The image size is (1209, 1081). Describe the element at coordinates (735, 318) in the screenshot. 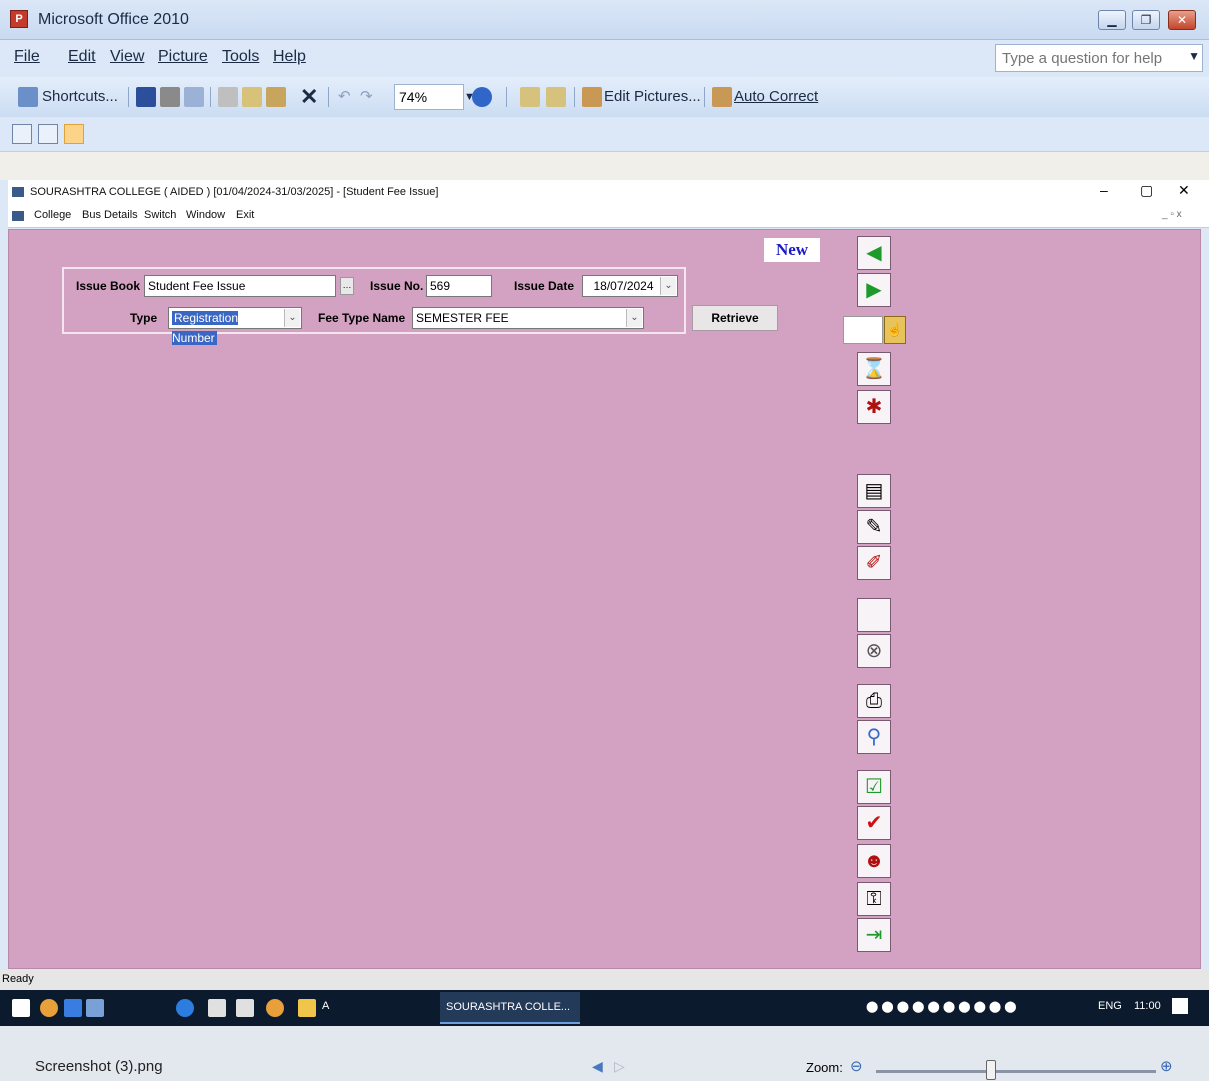

I see `retrieve-button: Retrieve` at that location.